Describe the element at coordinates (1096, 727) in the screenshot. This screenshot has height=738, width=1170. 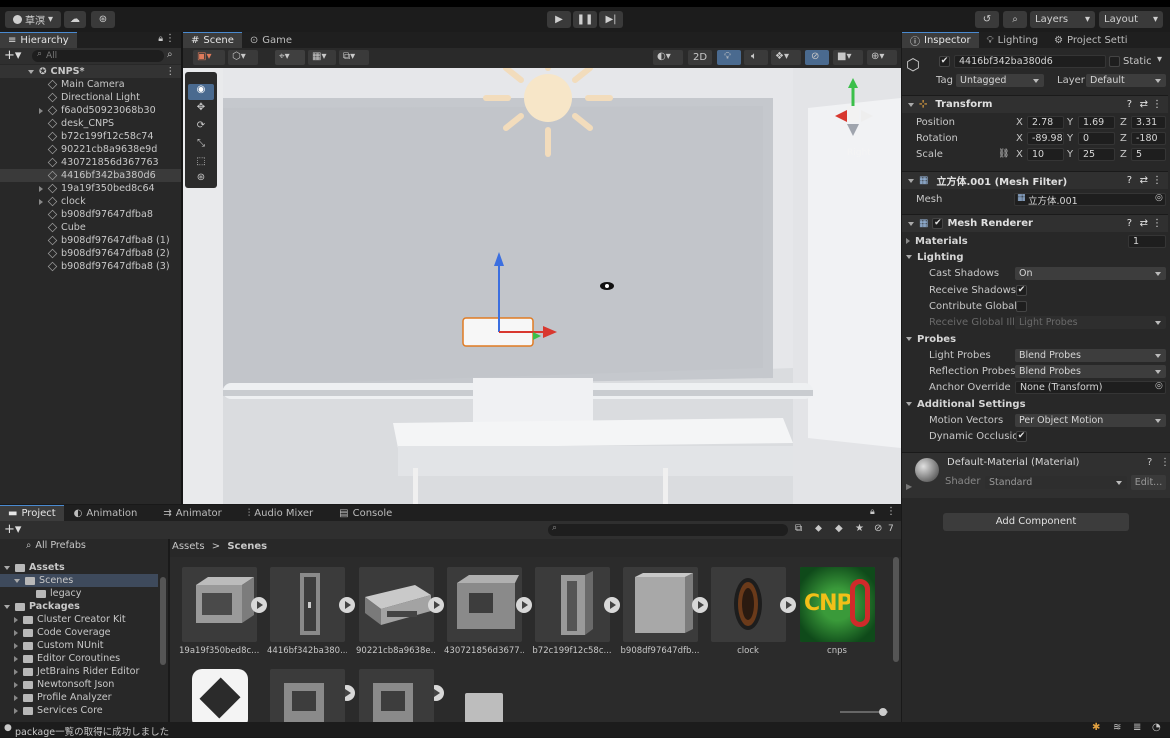
I see `bug-icon: ✱` at that location.